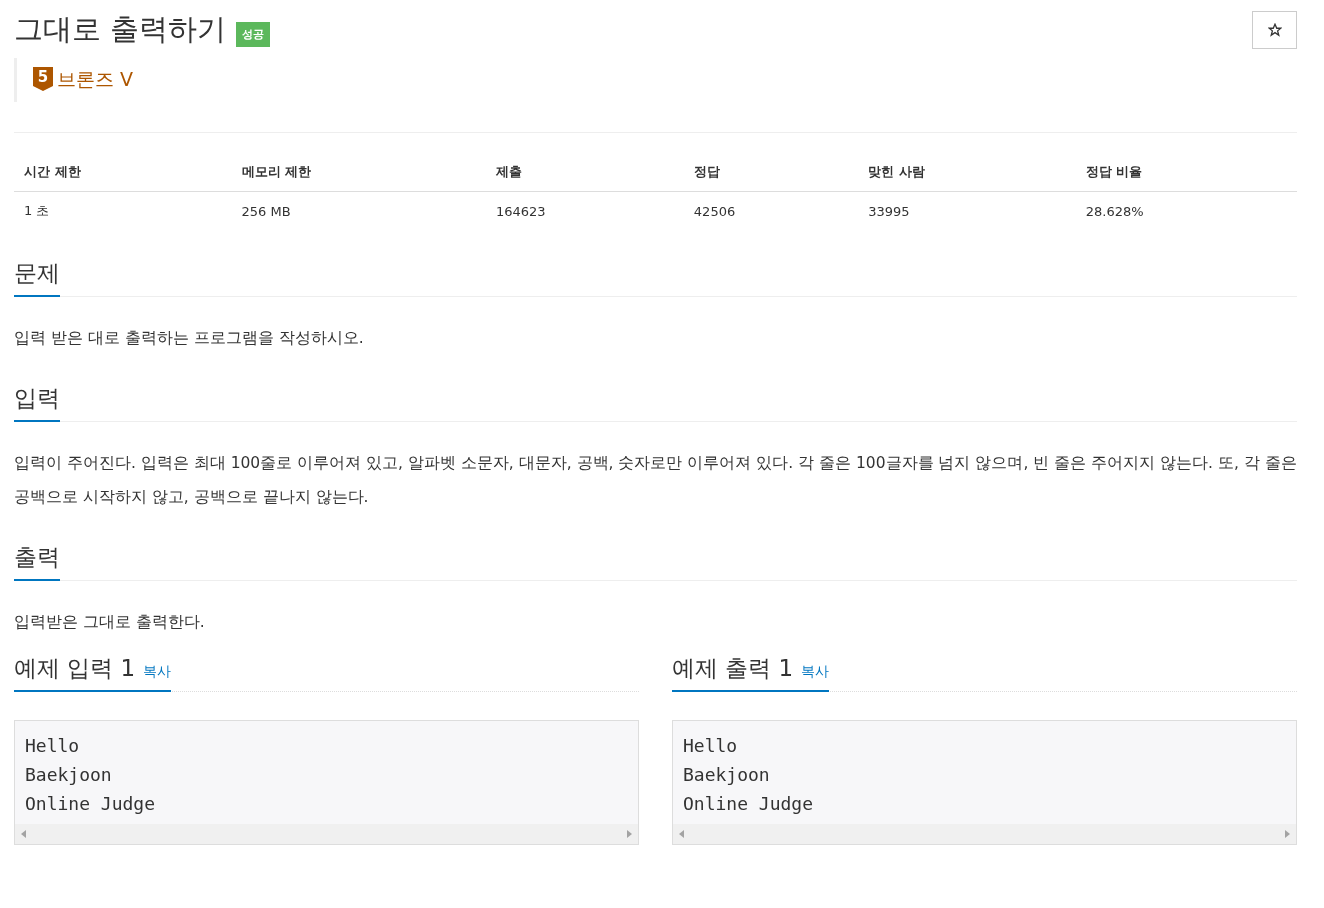  I want to click on problem-title: 그대로 출력하기, so click(120, 29).